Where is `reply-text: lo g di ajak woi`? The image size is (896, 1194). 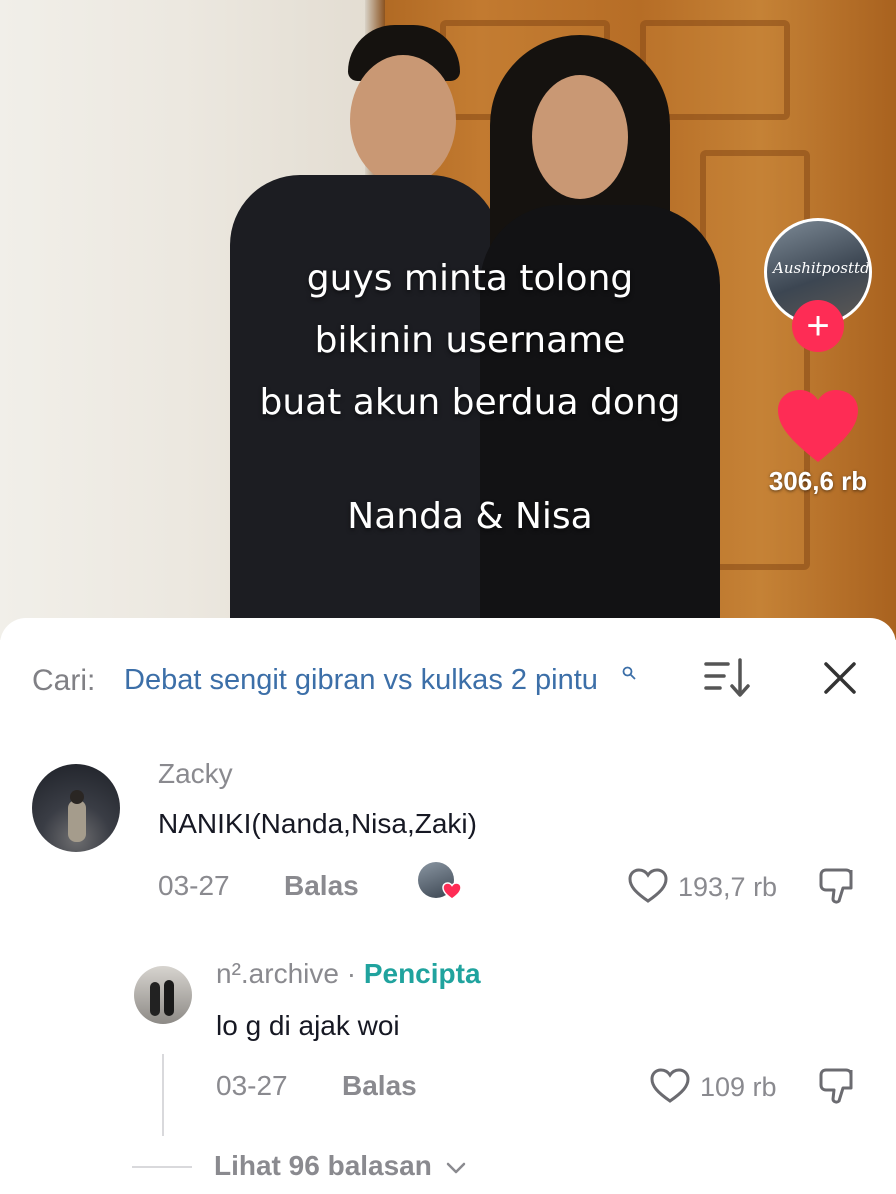 reply-text: lo g di ajak woi is located at coordinates (308, 1025).